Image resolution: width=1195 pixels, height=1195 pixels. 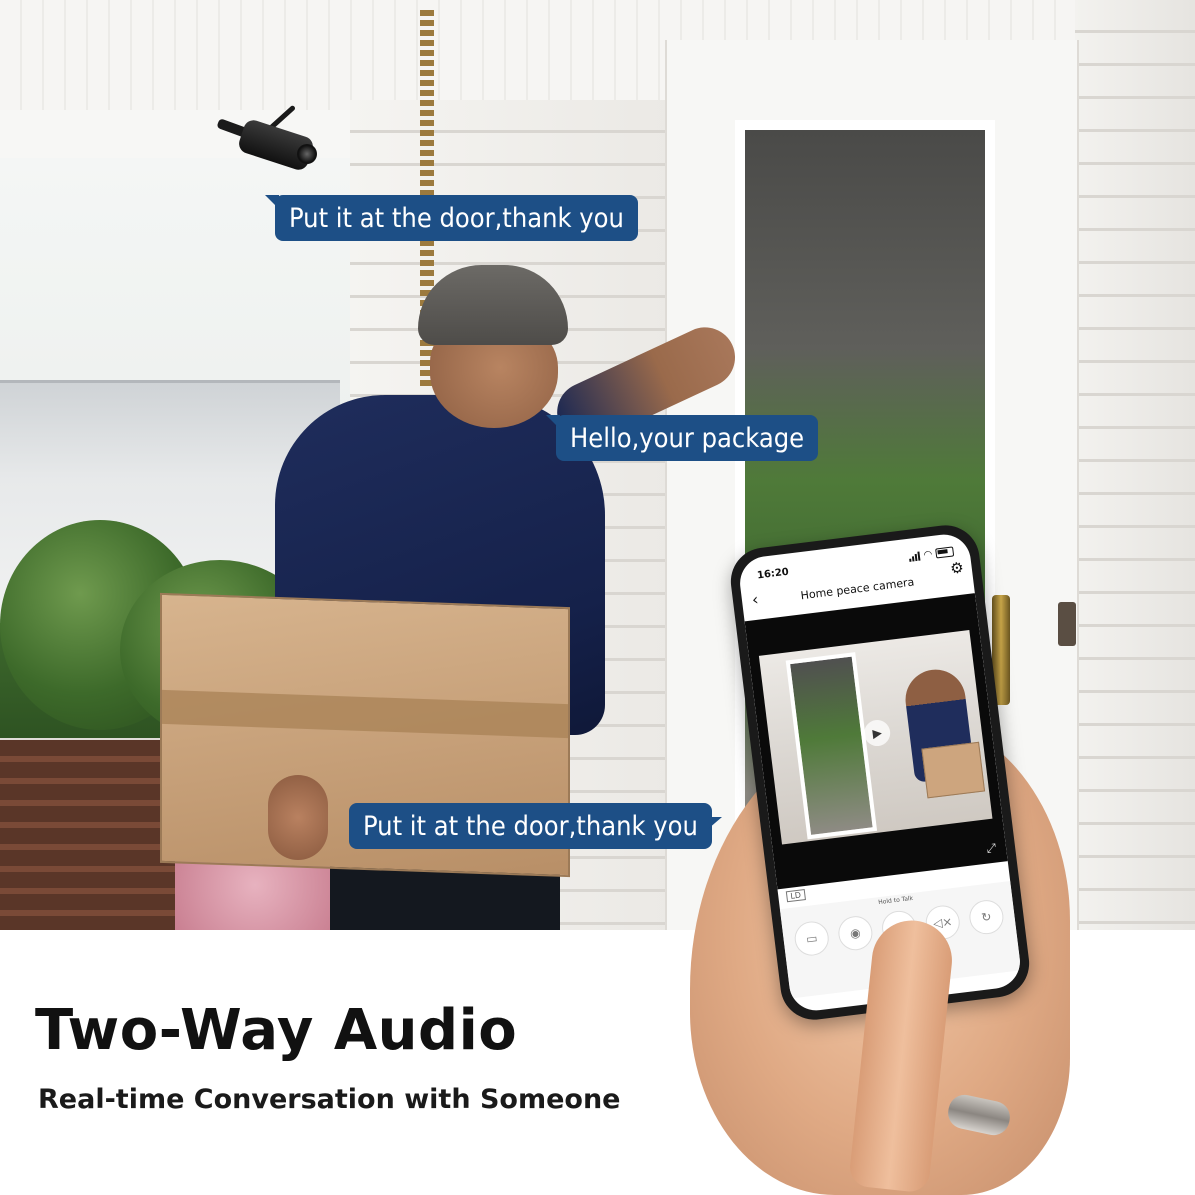 I want to click on fullscreen-icon: ⤢, so click(x=991, y=848).